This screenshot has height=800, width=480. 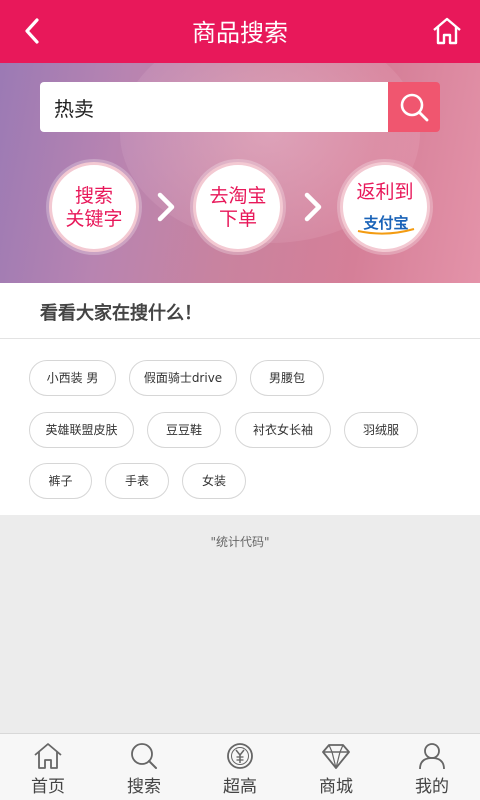 I want to click on page-title: 商品搜索, so click(x=240, y=33).